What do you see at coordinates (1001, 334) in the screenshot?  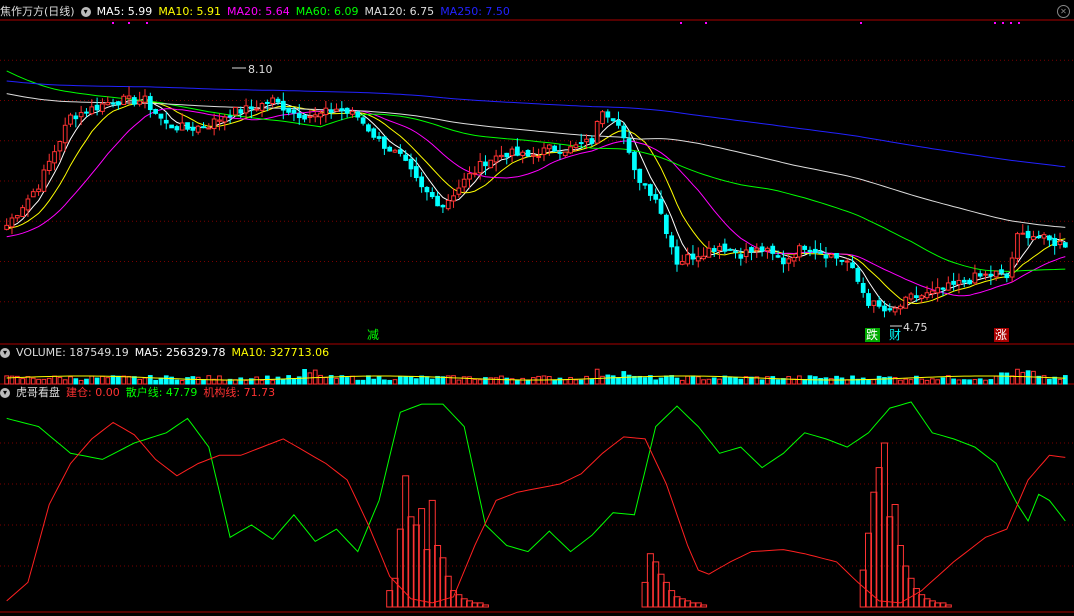 I see `mark-rise: 涨` at bounding box center [1001, 334].